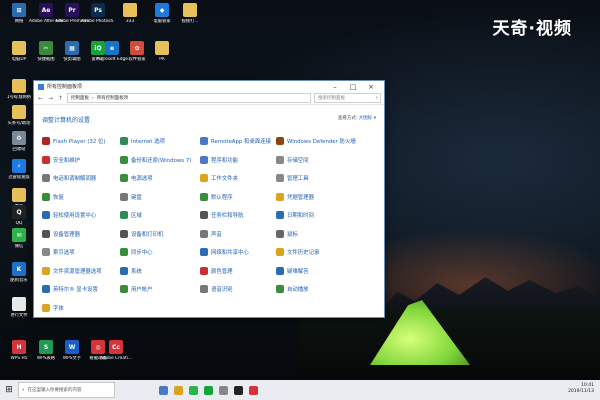 The height and width of the screenshot is (400, 600). I want to click on desktop-icon: 1号标准网络, so click(19, 89).